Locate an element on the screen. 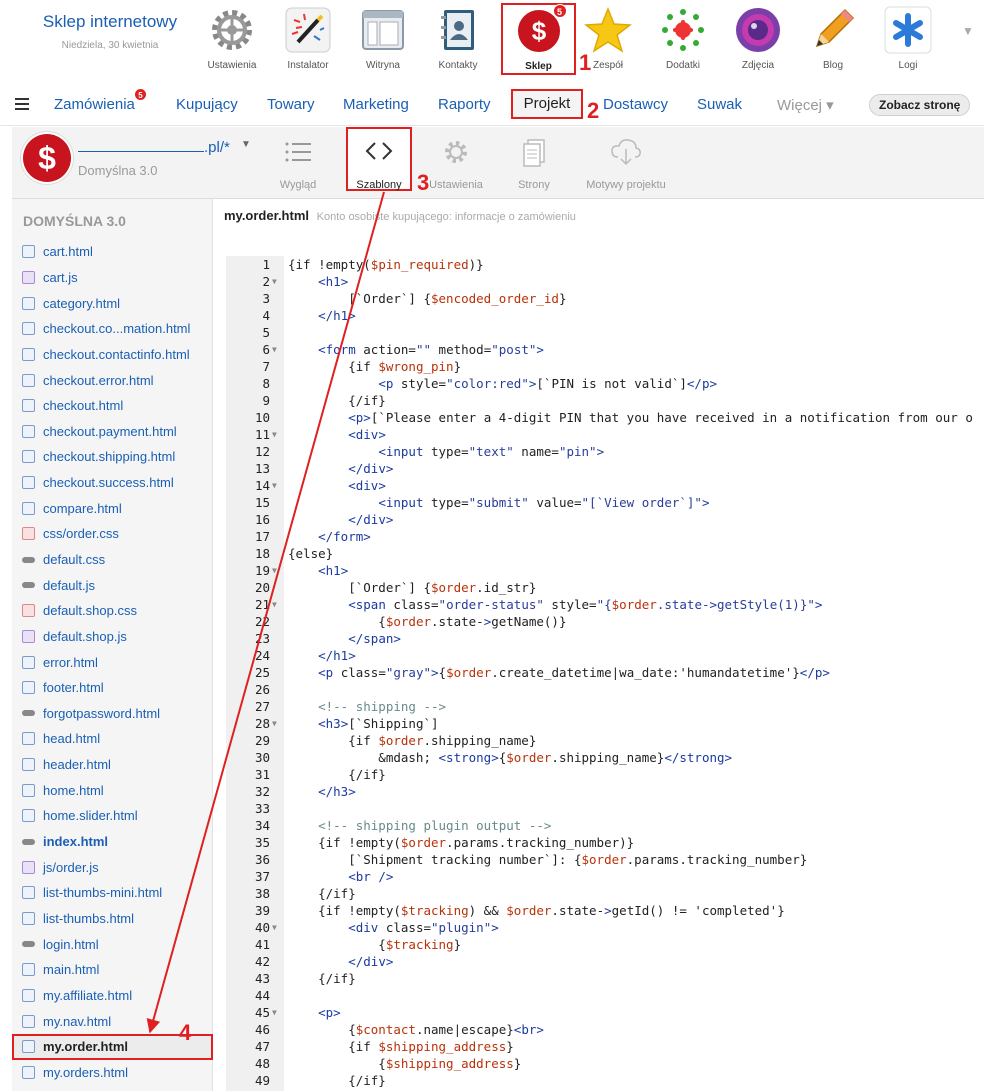 This screenshot has height=1091, width=984. line-number: 21 is located at coordinates (262, 604).